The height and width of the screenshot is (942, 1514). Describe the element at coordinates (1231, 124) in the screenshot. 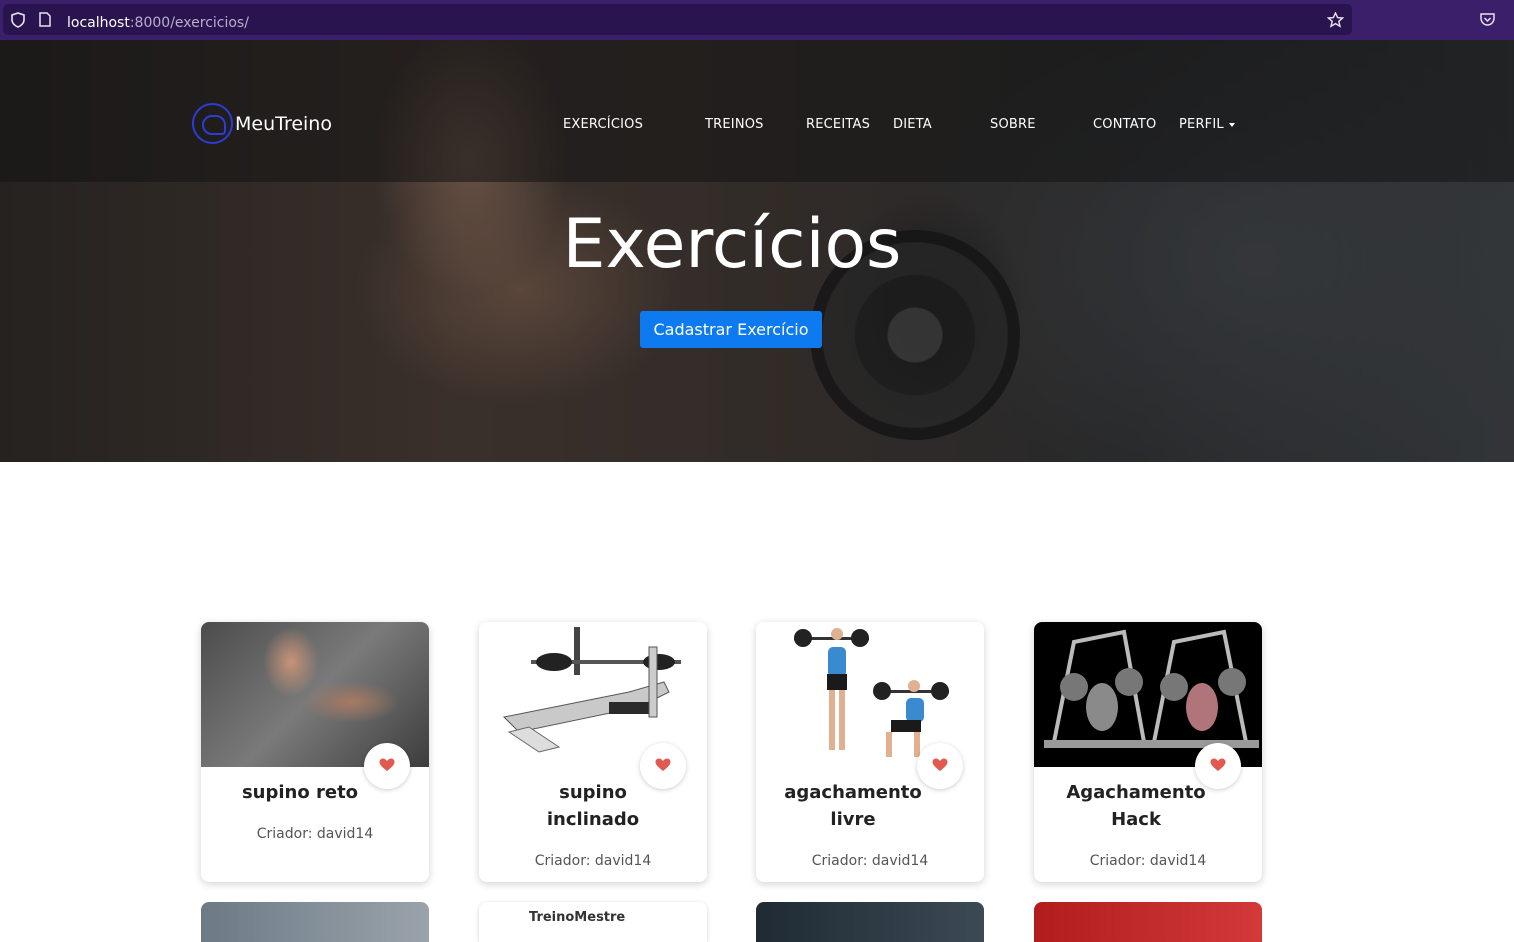

I see `caret-down-icon` at that location.